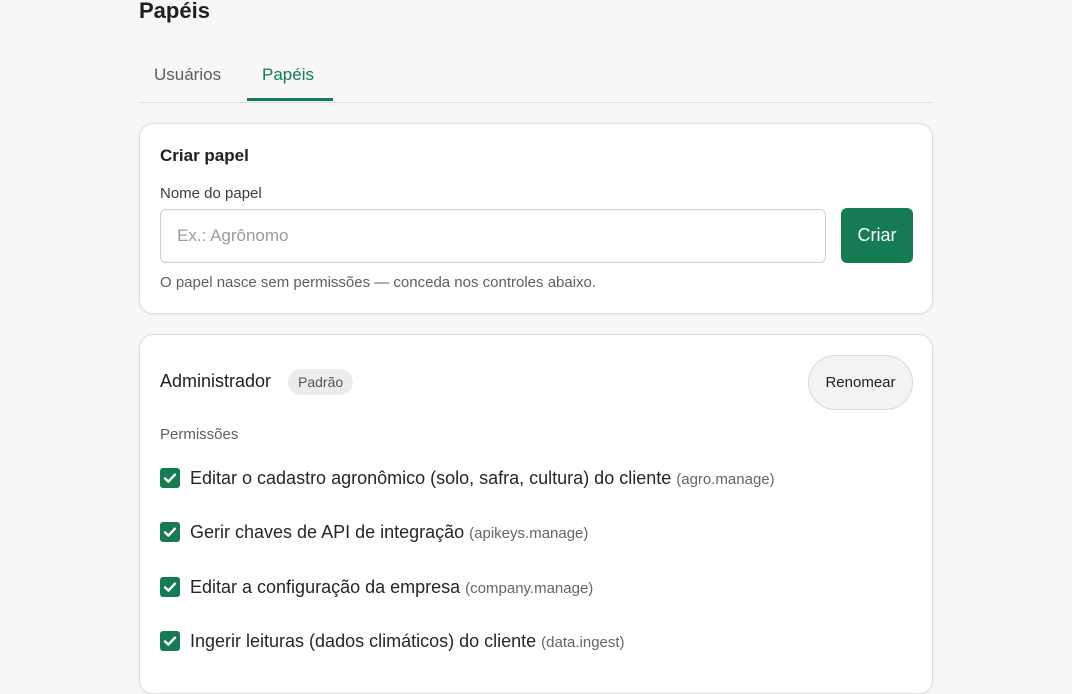  I want to click on tab-bar: Usuários Papéis, so click(536, 75).